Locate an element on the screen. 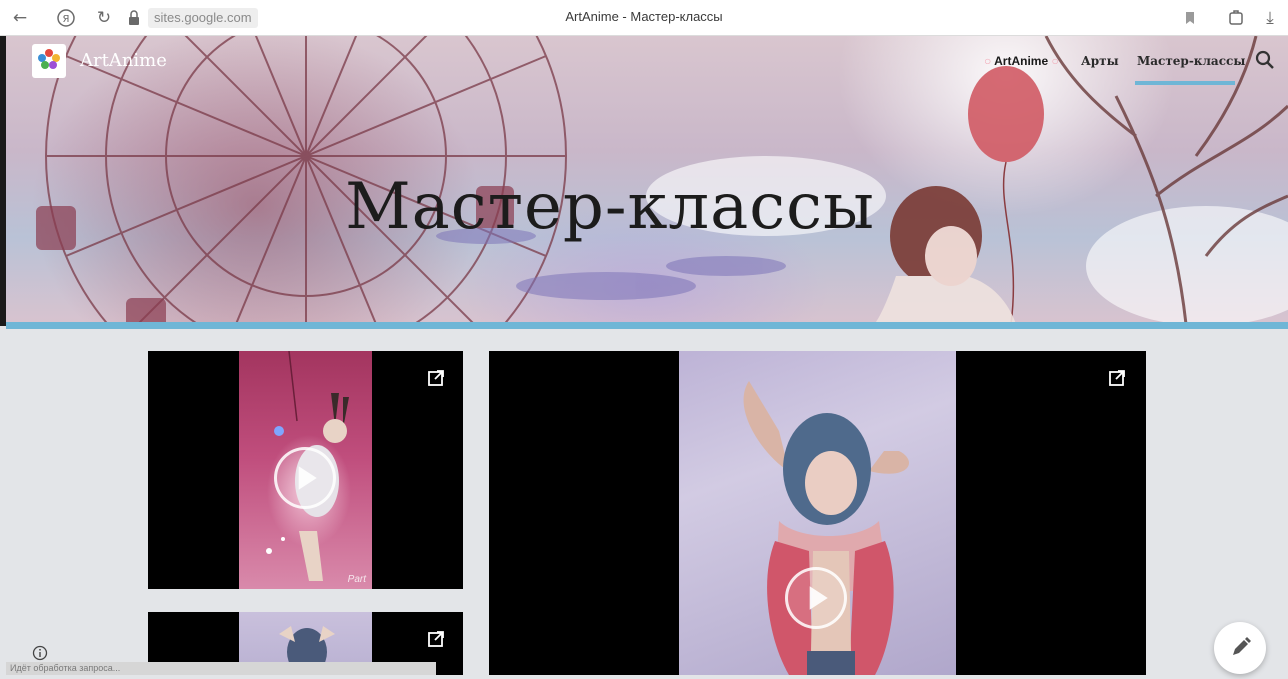 The image size is (1288, 679). edit-button is located at coordinates (1240, 648).